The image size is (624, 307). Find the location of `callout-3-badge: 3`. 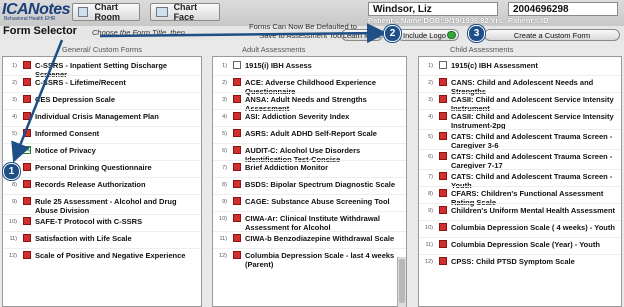

callout-3-badge: 3 is located at coordinates (476, 33).